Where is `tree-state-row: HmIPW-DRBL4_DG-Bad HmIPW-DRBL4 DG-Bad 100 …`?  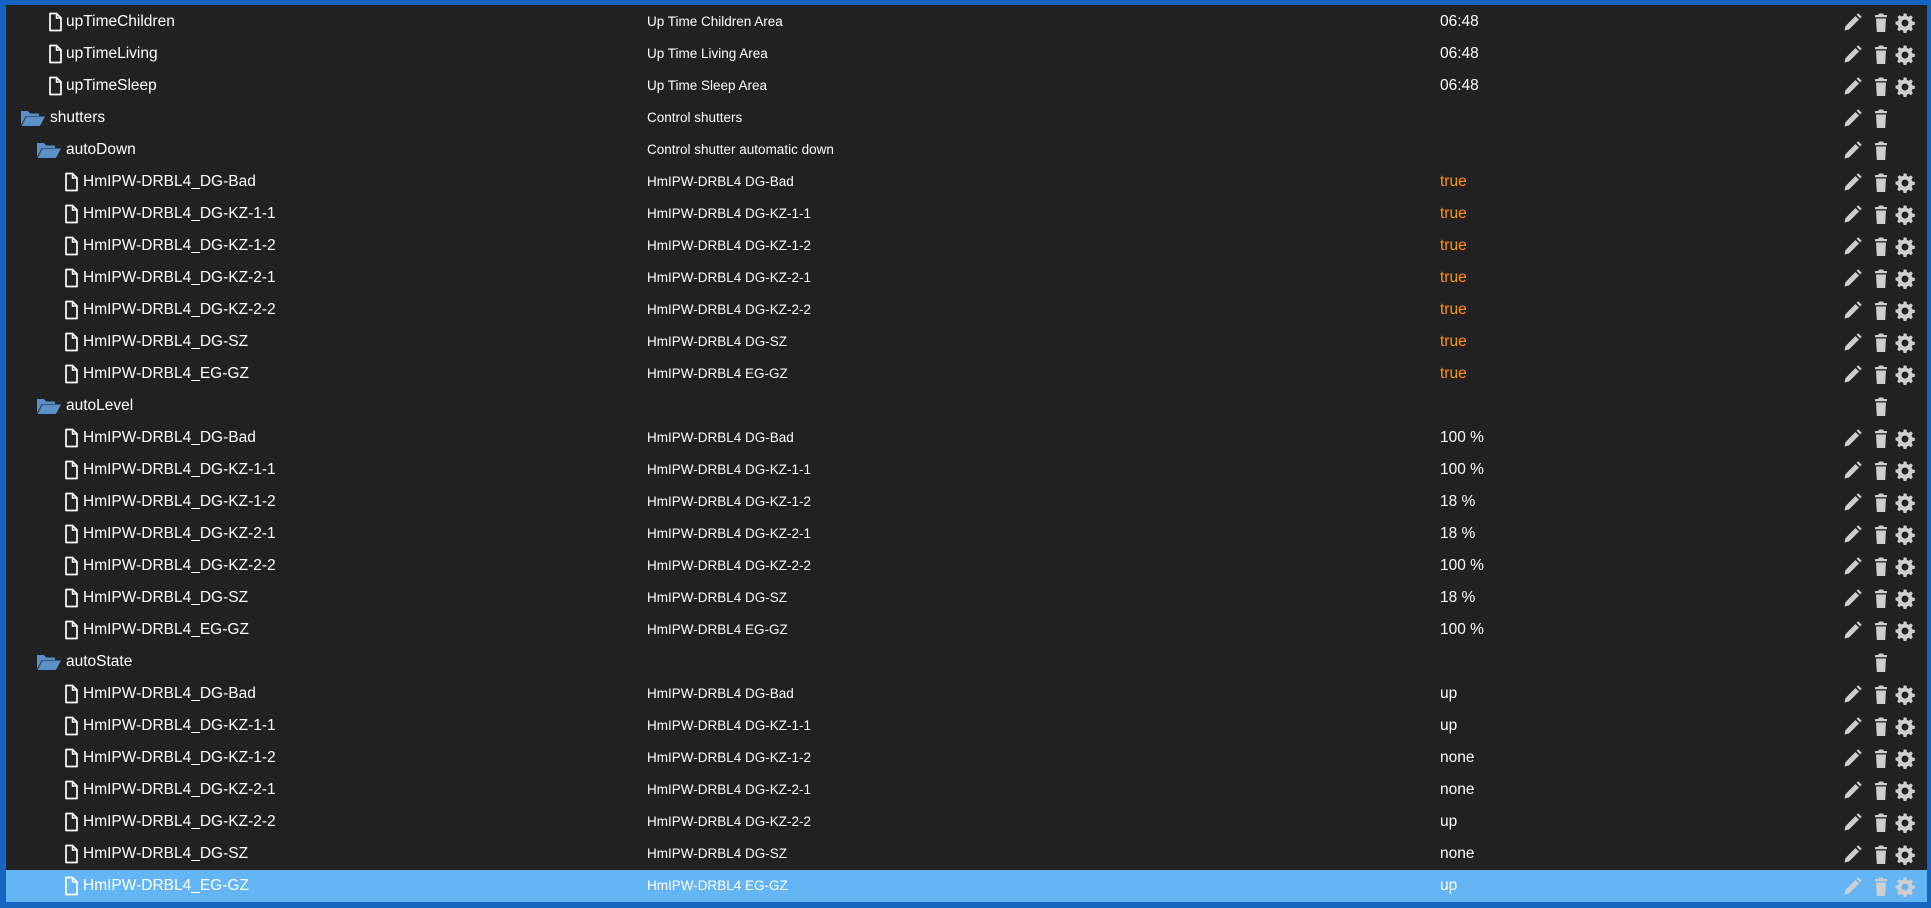
tree-state-row: HmIPW-DRBL4_DG-Bad HmIPW-DRBL4 DG-Bad 100 … is located at coordinates (966, 438).